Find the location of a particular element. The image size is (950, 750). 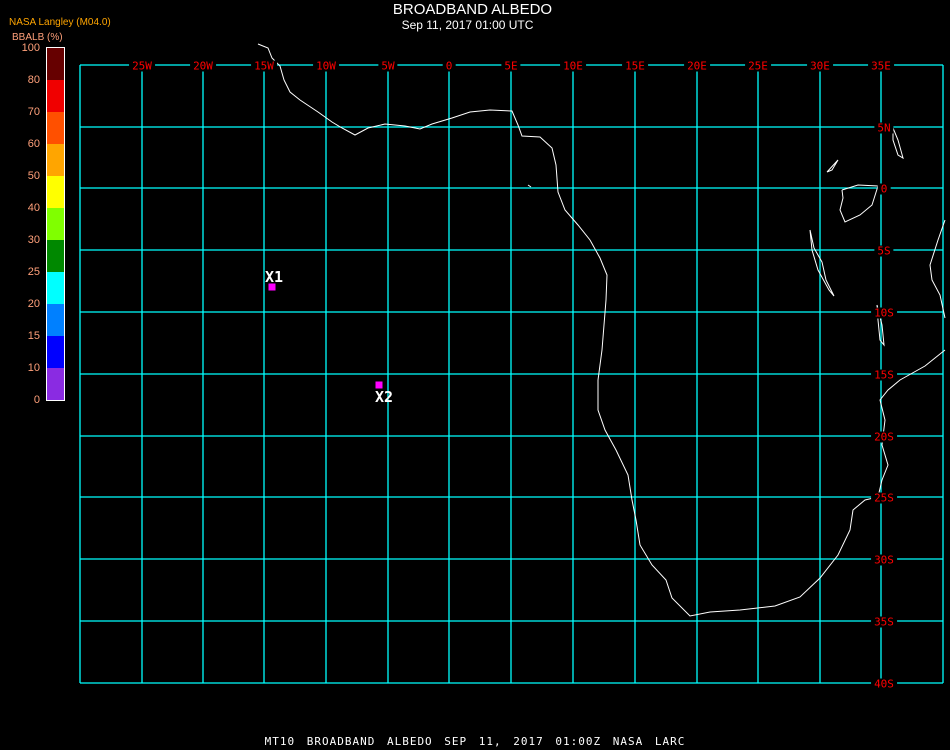

latitude-label: 25S is located at coordinates (884, 498).